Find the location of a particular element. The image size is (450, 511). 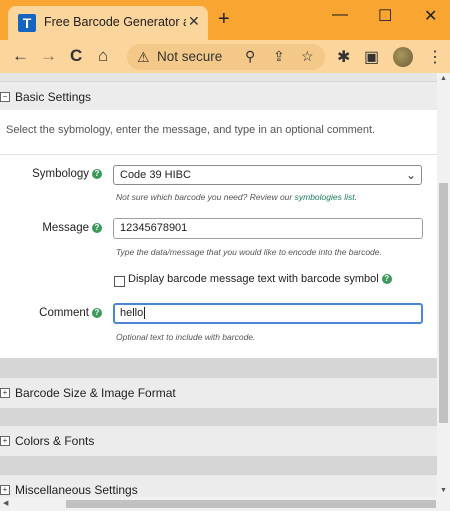

section-basic-settings: − Basic Settings is located at coordinates (218, 97).